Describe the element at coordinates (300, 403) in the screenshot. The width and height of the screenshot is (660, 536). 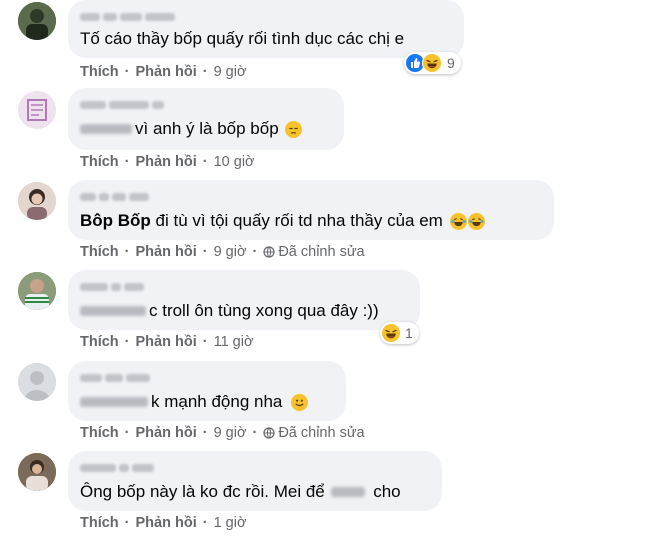
I see `smiling-face-icon` at that location.